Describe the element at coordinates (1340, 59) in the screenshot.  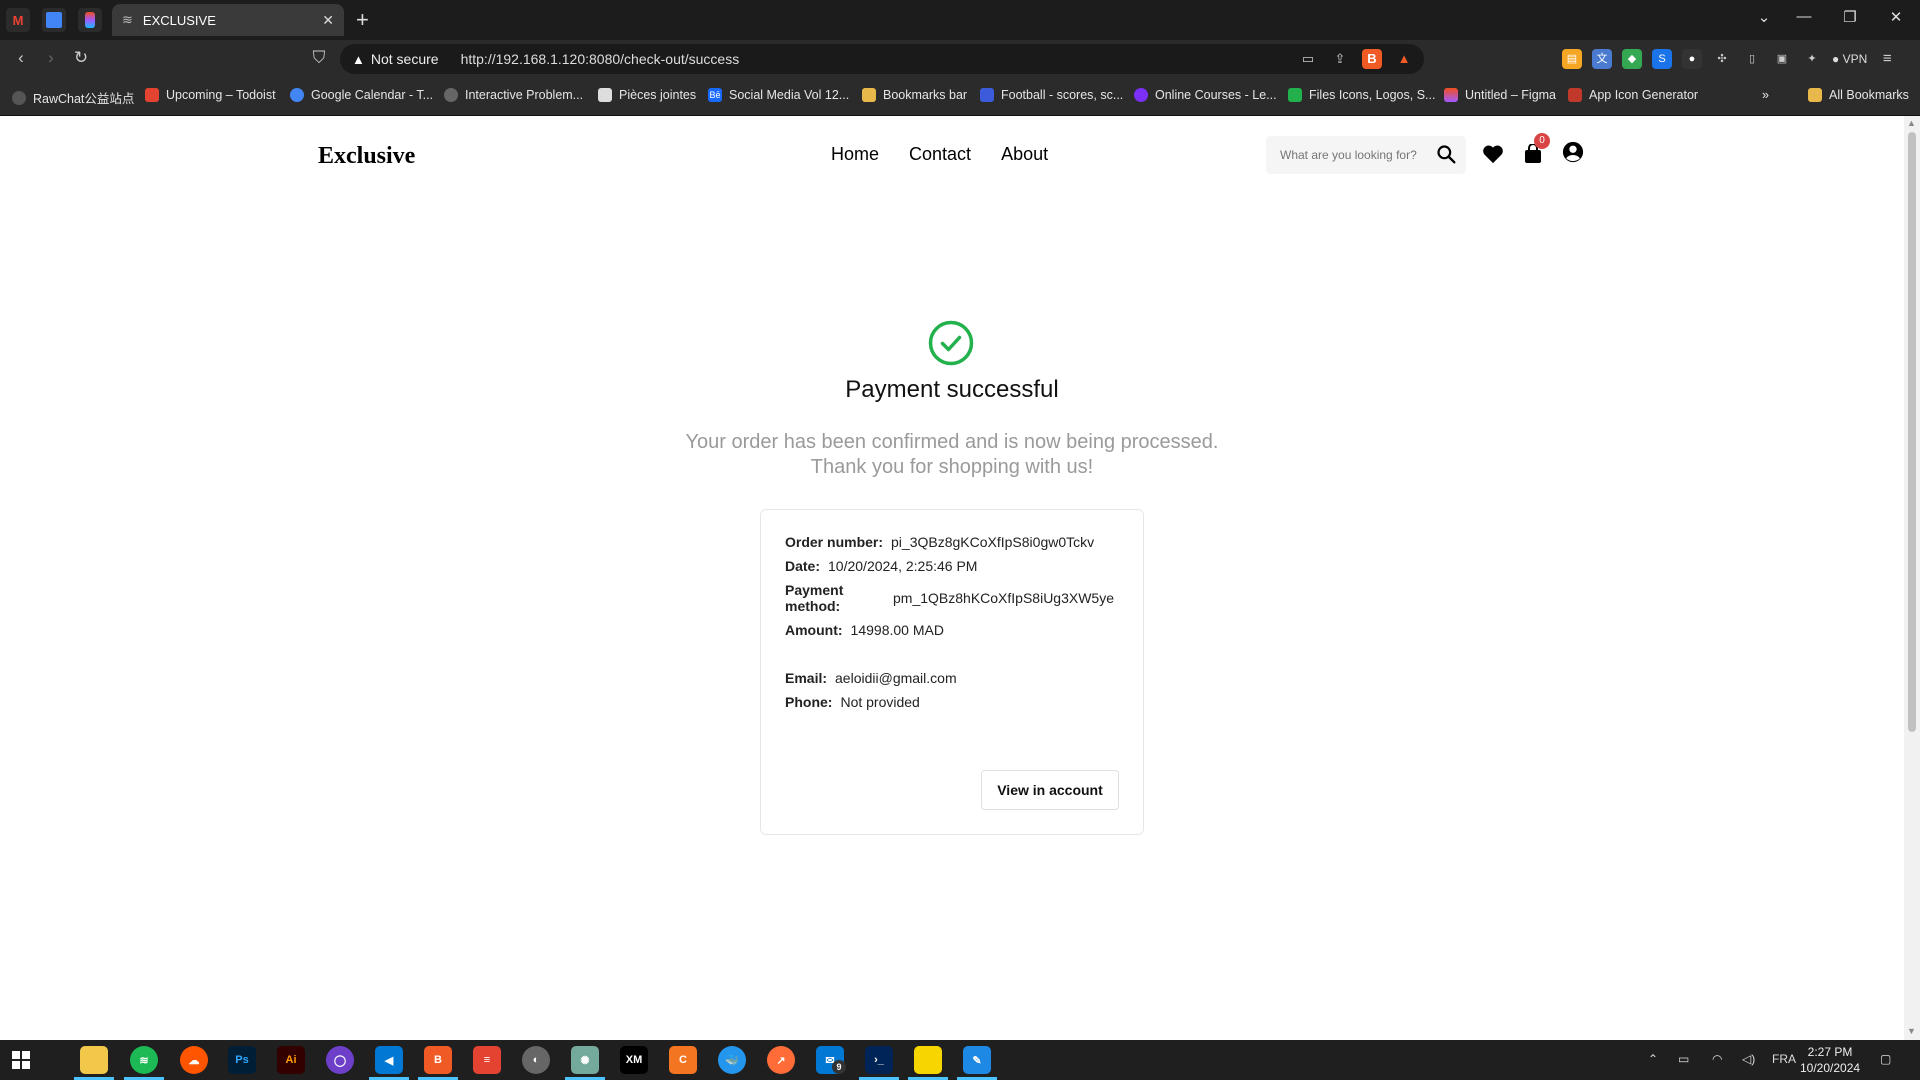
I see `share-icon: ⇪` at that location.